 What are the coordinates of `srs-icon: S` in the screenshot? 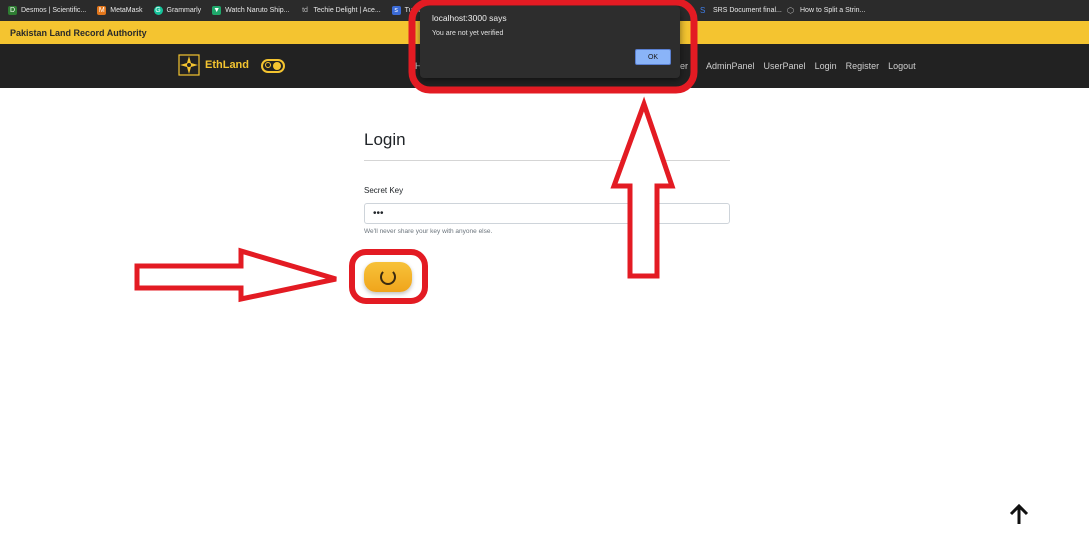 It's located at (703, 10).